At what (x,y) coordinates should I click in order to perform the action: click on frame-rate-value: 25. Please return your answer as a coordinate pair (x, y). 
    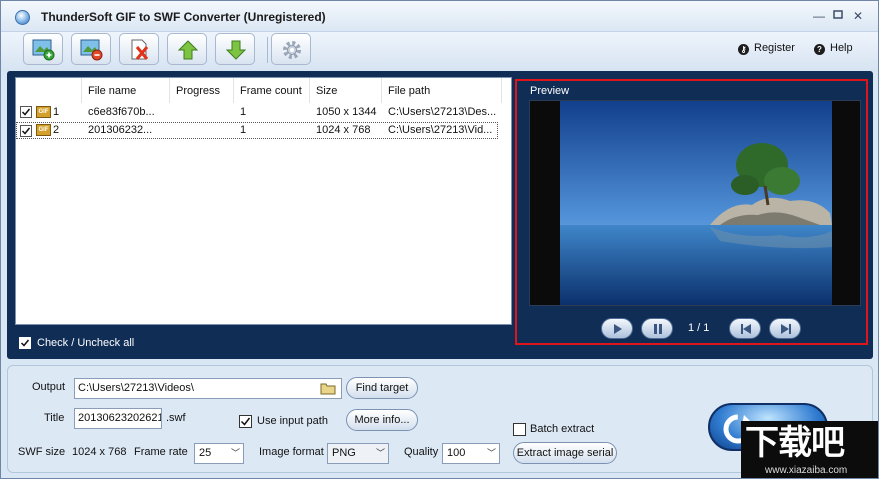
    Looking at the image, I should click on (205, 453).